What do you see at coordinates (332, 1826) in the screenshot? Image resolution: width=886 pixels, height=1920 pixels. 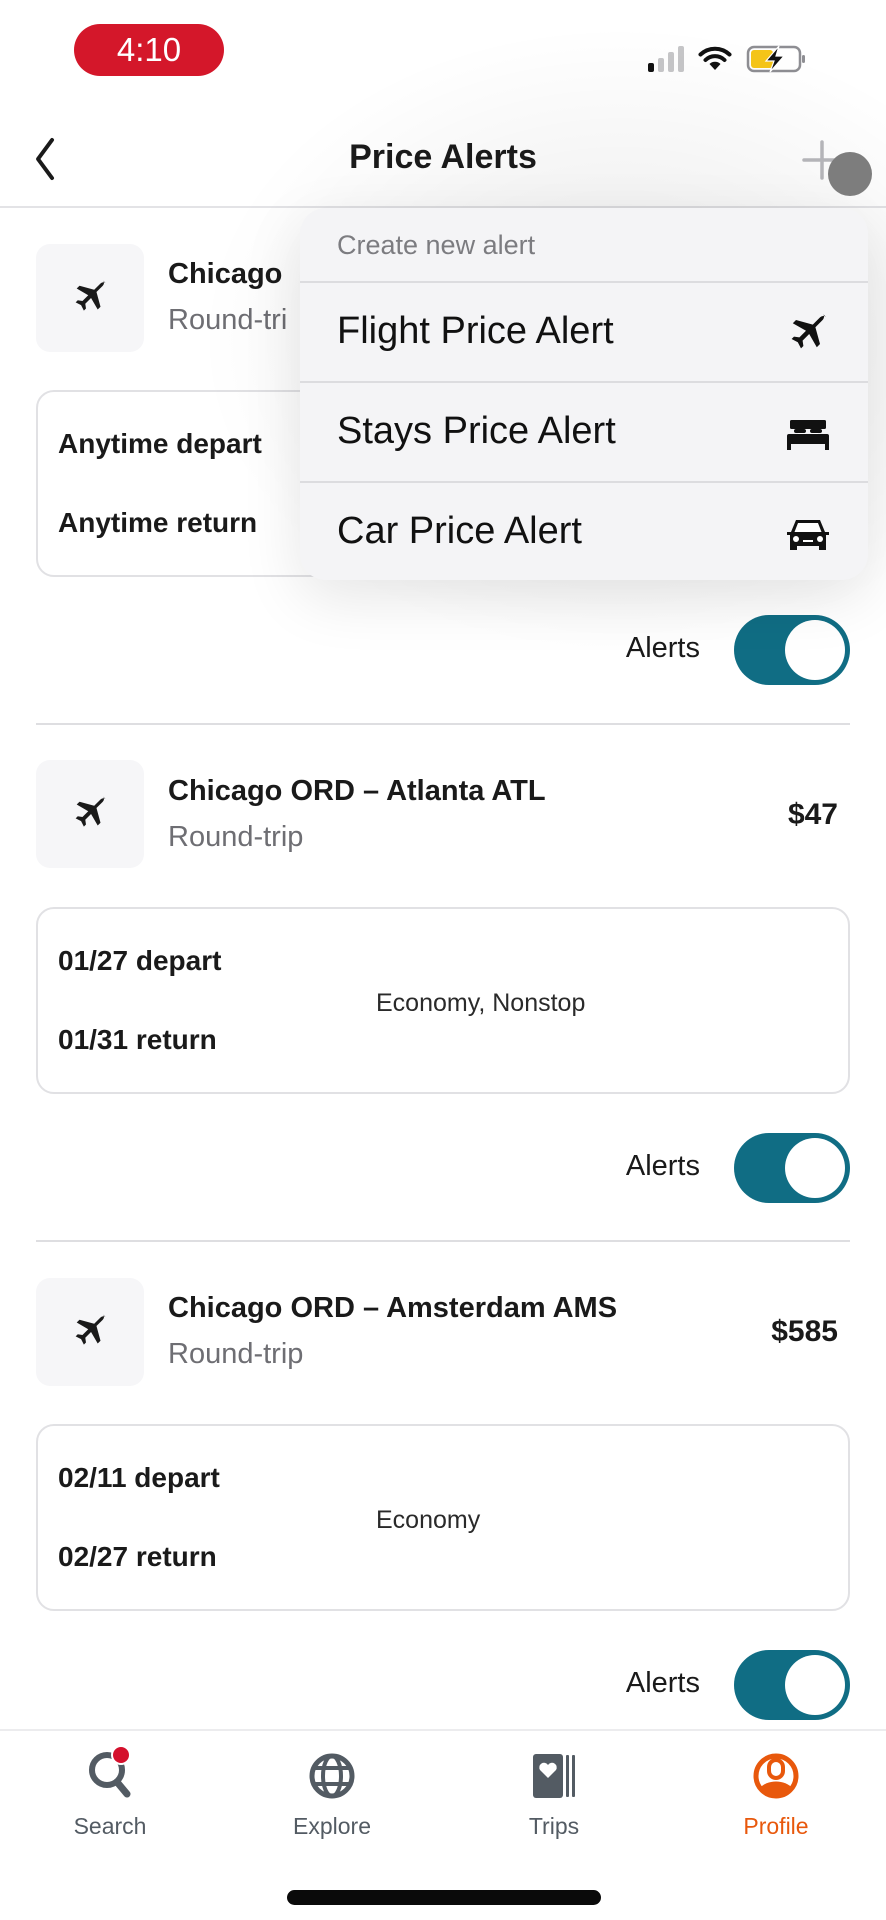 I see `tab-label: Explore` at bounding box center [332, 1826].